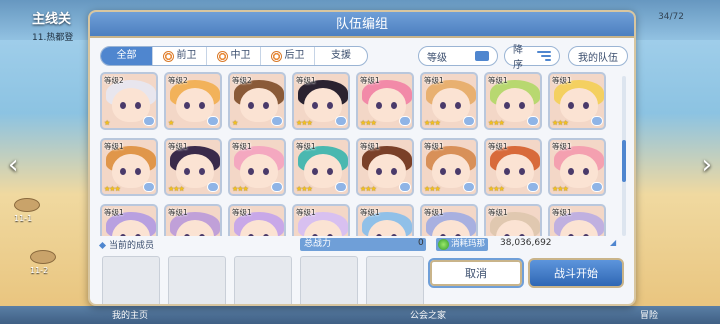 This screenshot has height=324, width=720. Describe the element at coordinates (576, 273) in the screenshot. I see `start-battle-button: 战斗开始` at that location.